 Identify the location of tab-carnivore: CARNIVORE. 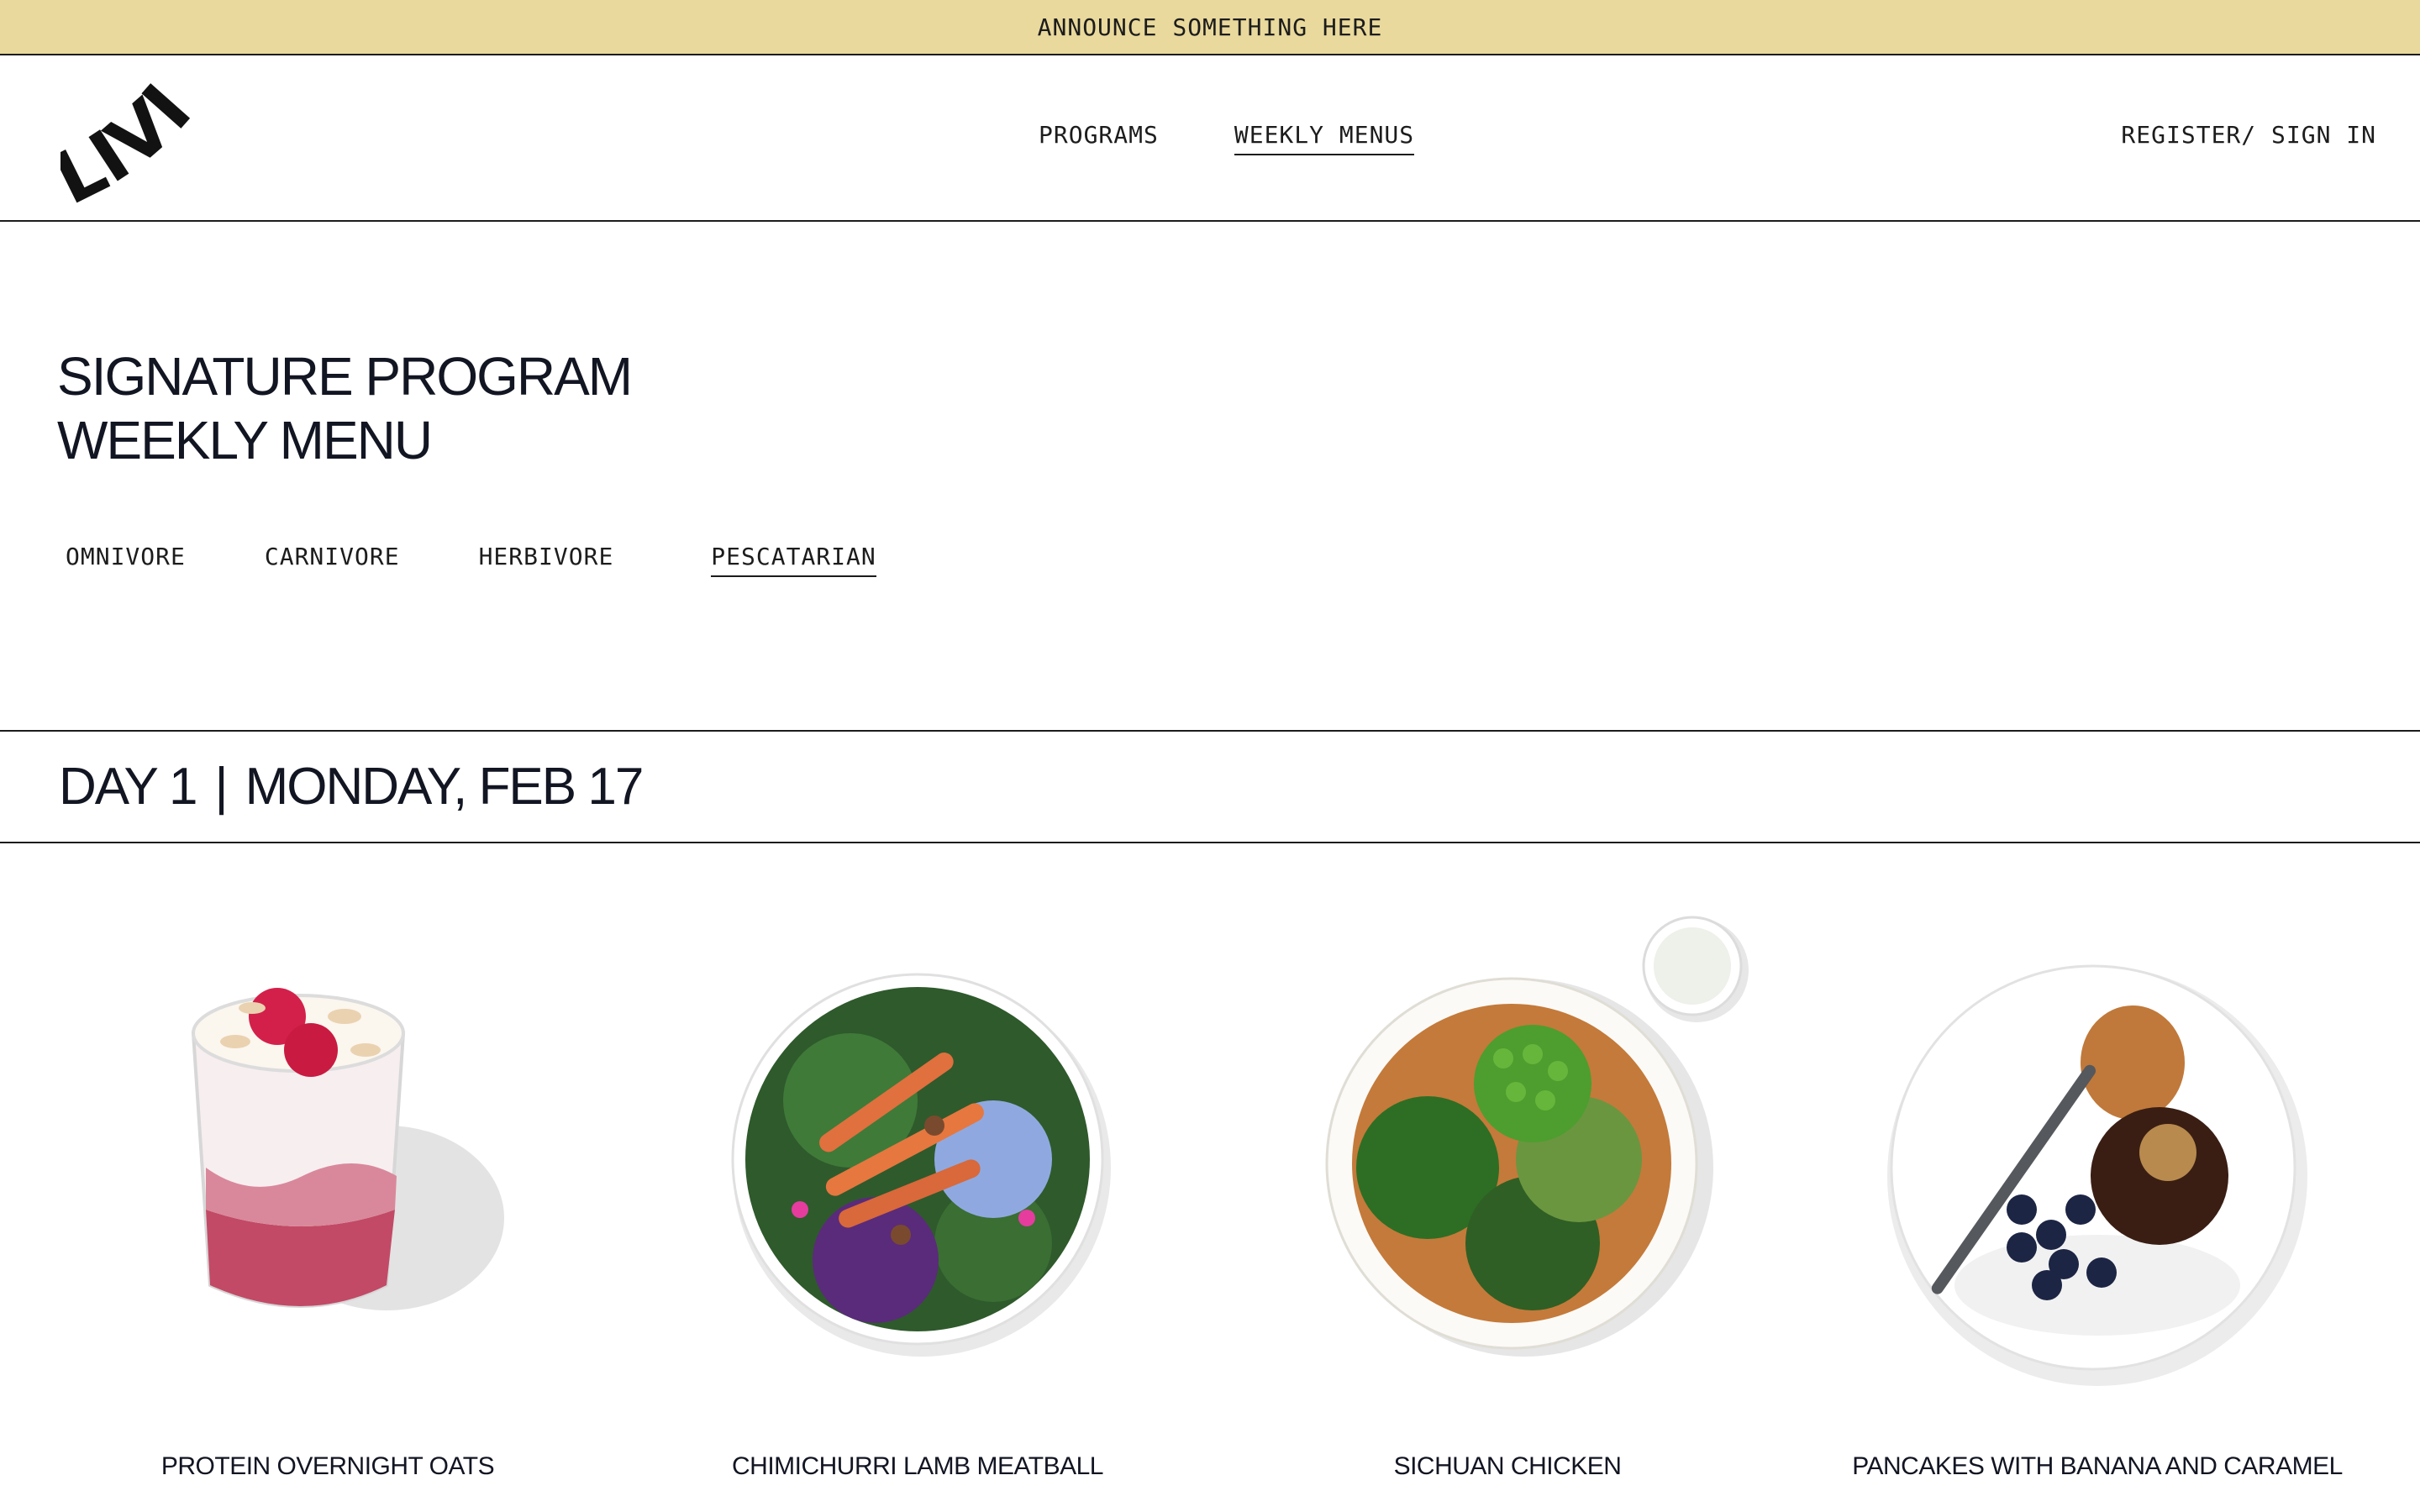
(332, 560).